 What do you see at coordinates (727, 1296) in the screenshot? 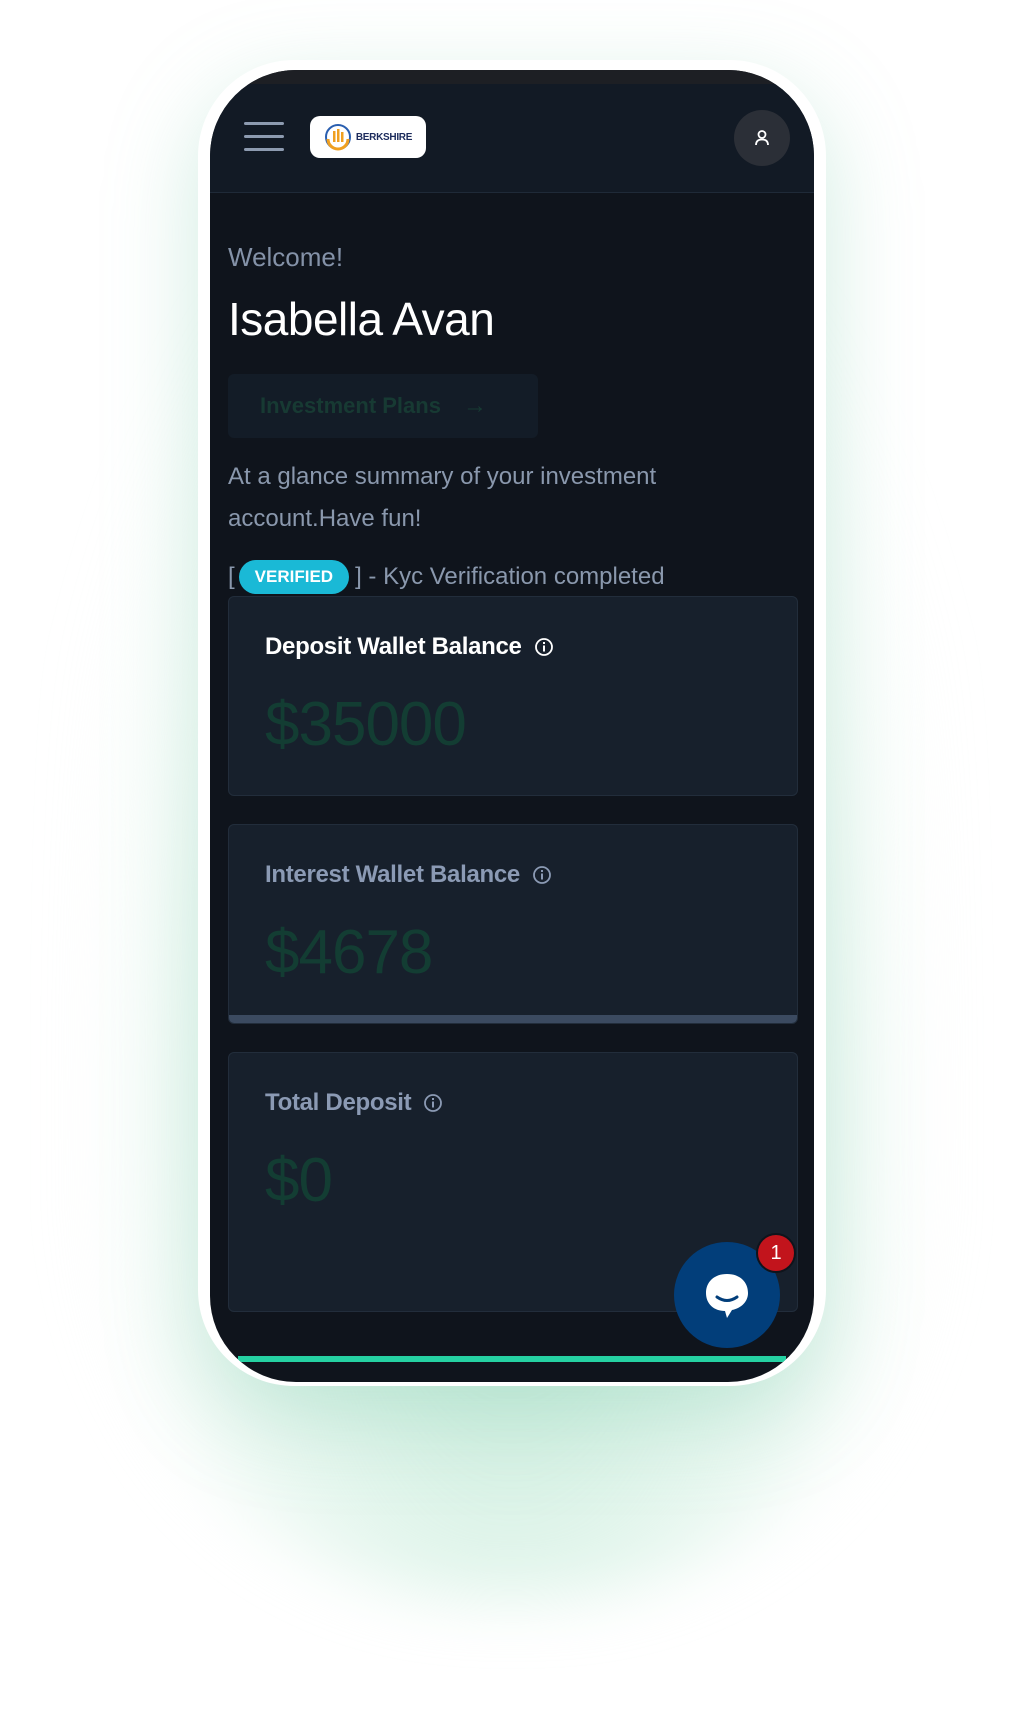
I see `chat-bubble-icon` at bounding box center [727, 1296].